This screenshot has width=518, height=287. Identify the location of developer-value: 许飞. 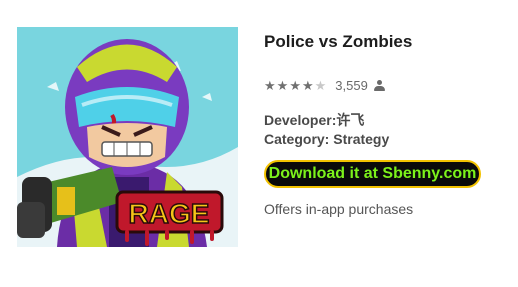
(350, 120).